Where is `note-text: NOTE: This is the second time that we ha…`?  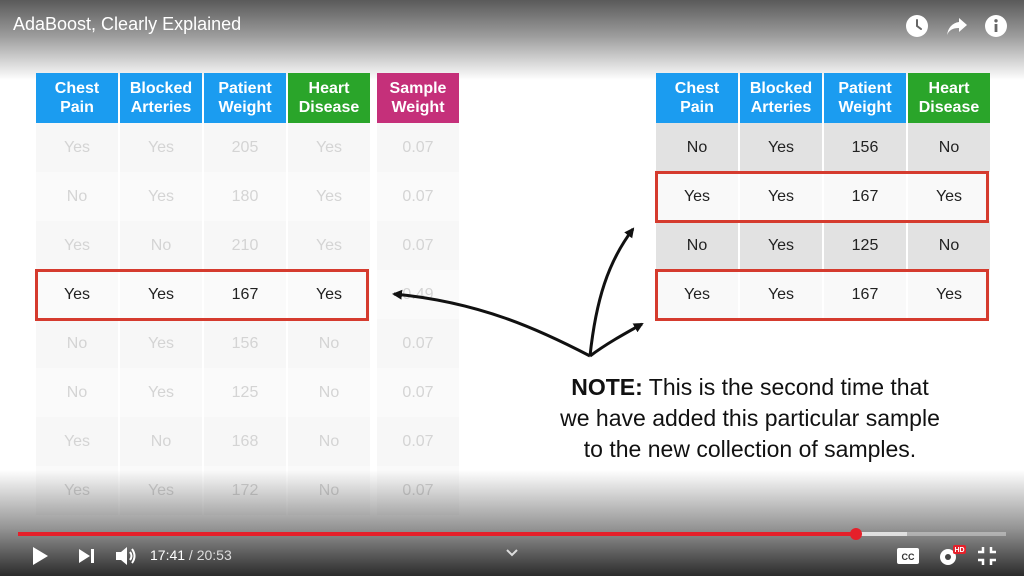 note-text: NOTE: This is the second time that we ha… is located at coordinates (750, 418).